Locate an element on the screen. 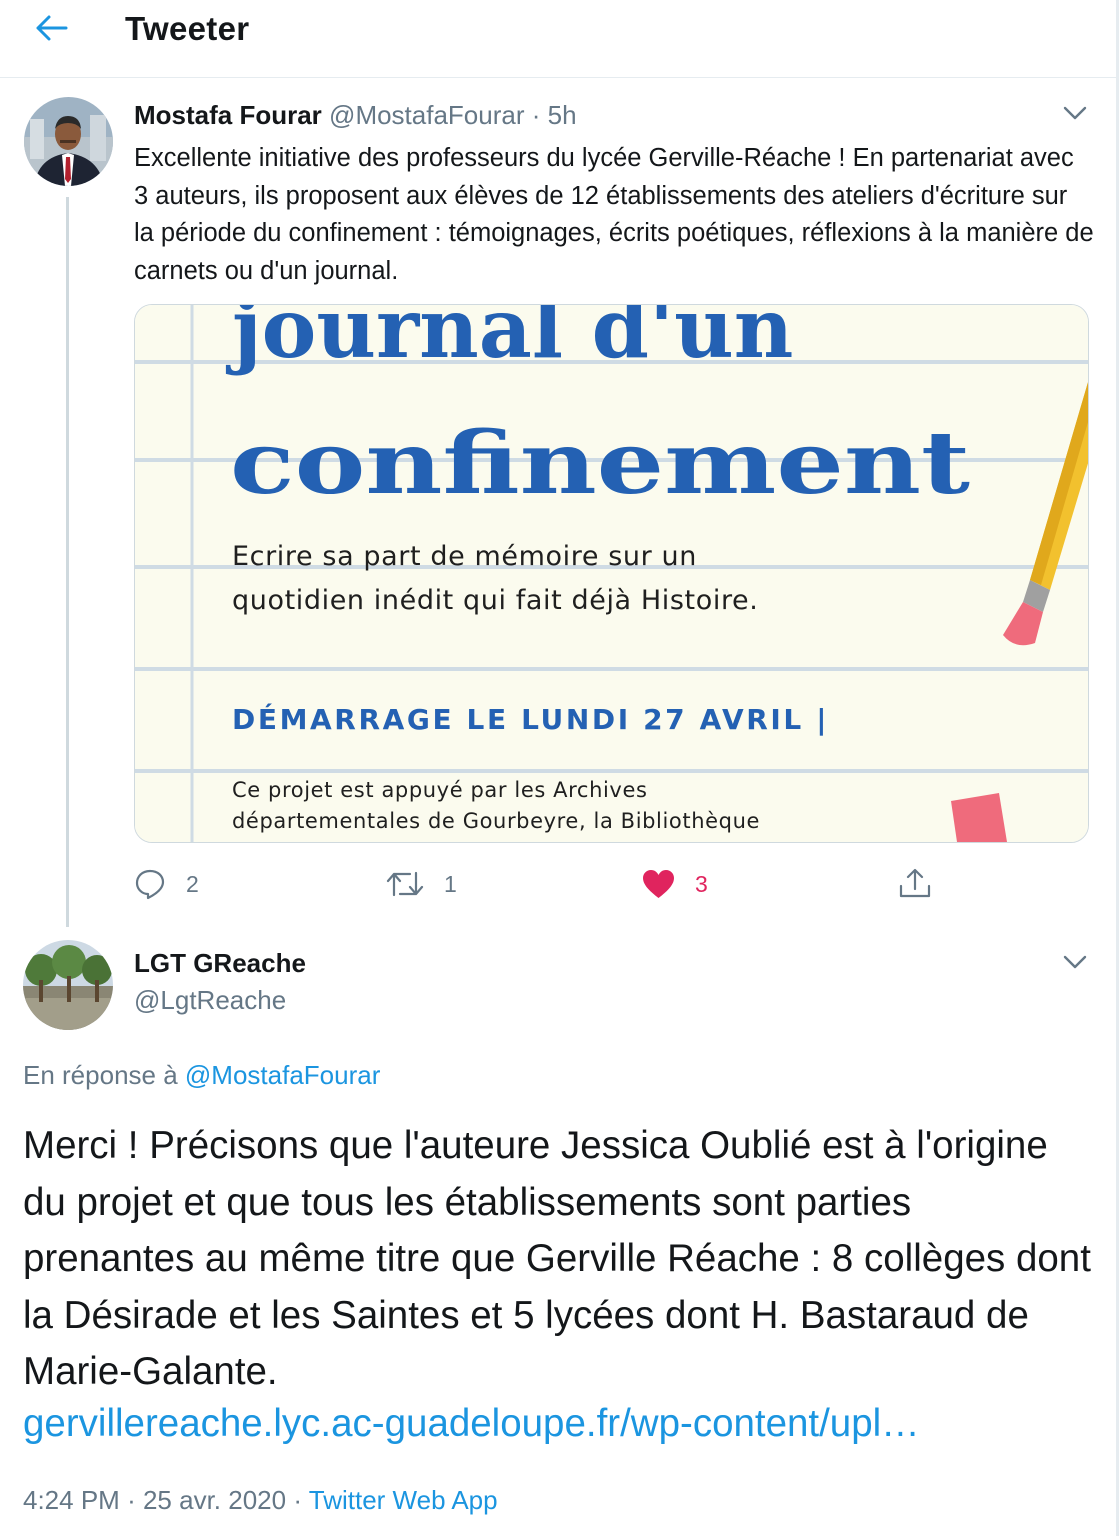  tweet-meta: 4:24 PM · 25 avr. 2020 · Twitter Web App is located at coordinates (260, 1500).